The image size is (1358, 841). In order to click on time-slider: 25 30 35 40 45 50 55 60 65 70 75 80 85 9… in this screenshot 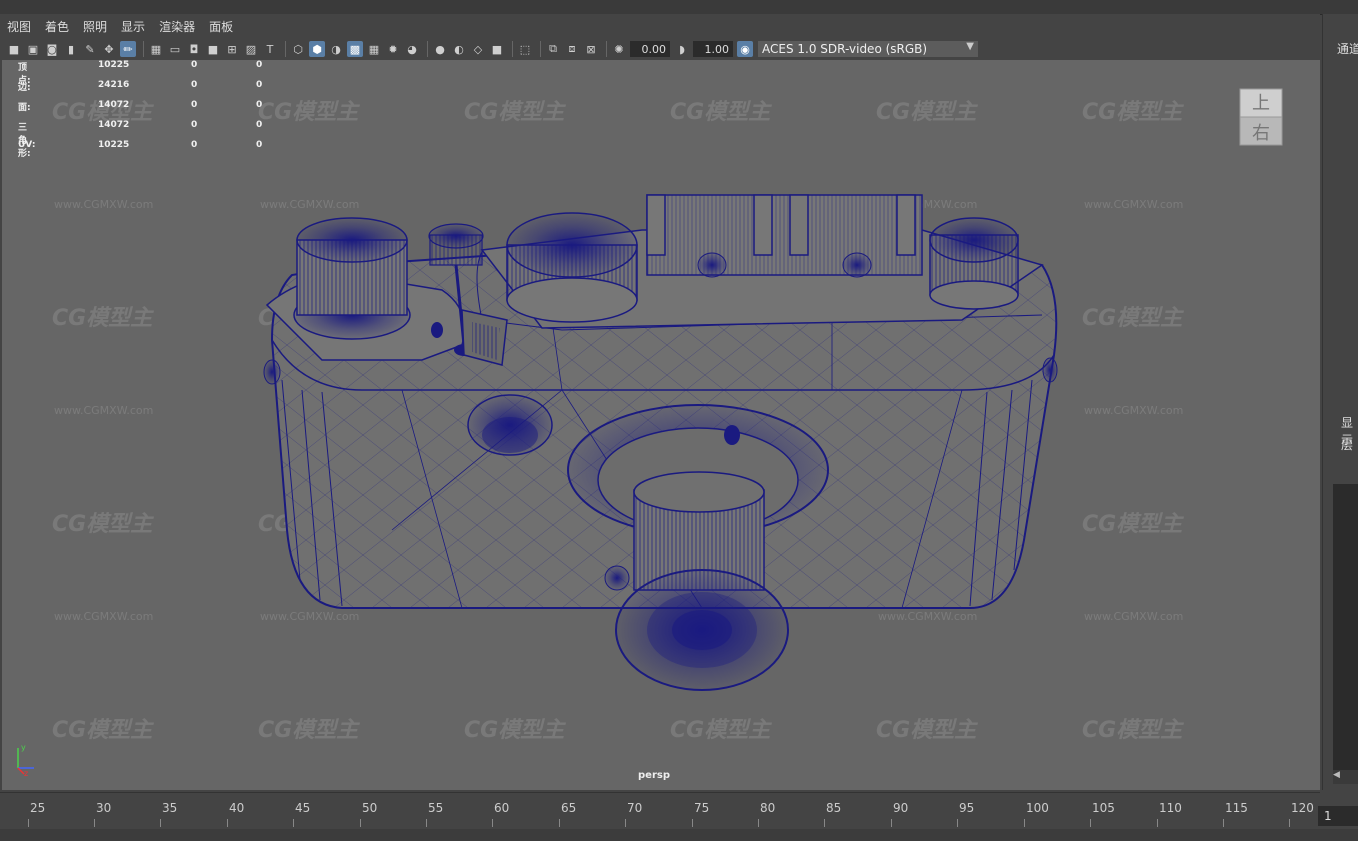, I will do `click(660, 811)`.